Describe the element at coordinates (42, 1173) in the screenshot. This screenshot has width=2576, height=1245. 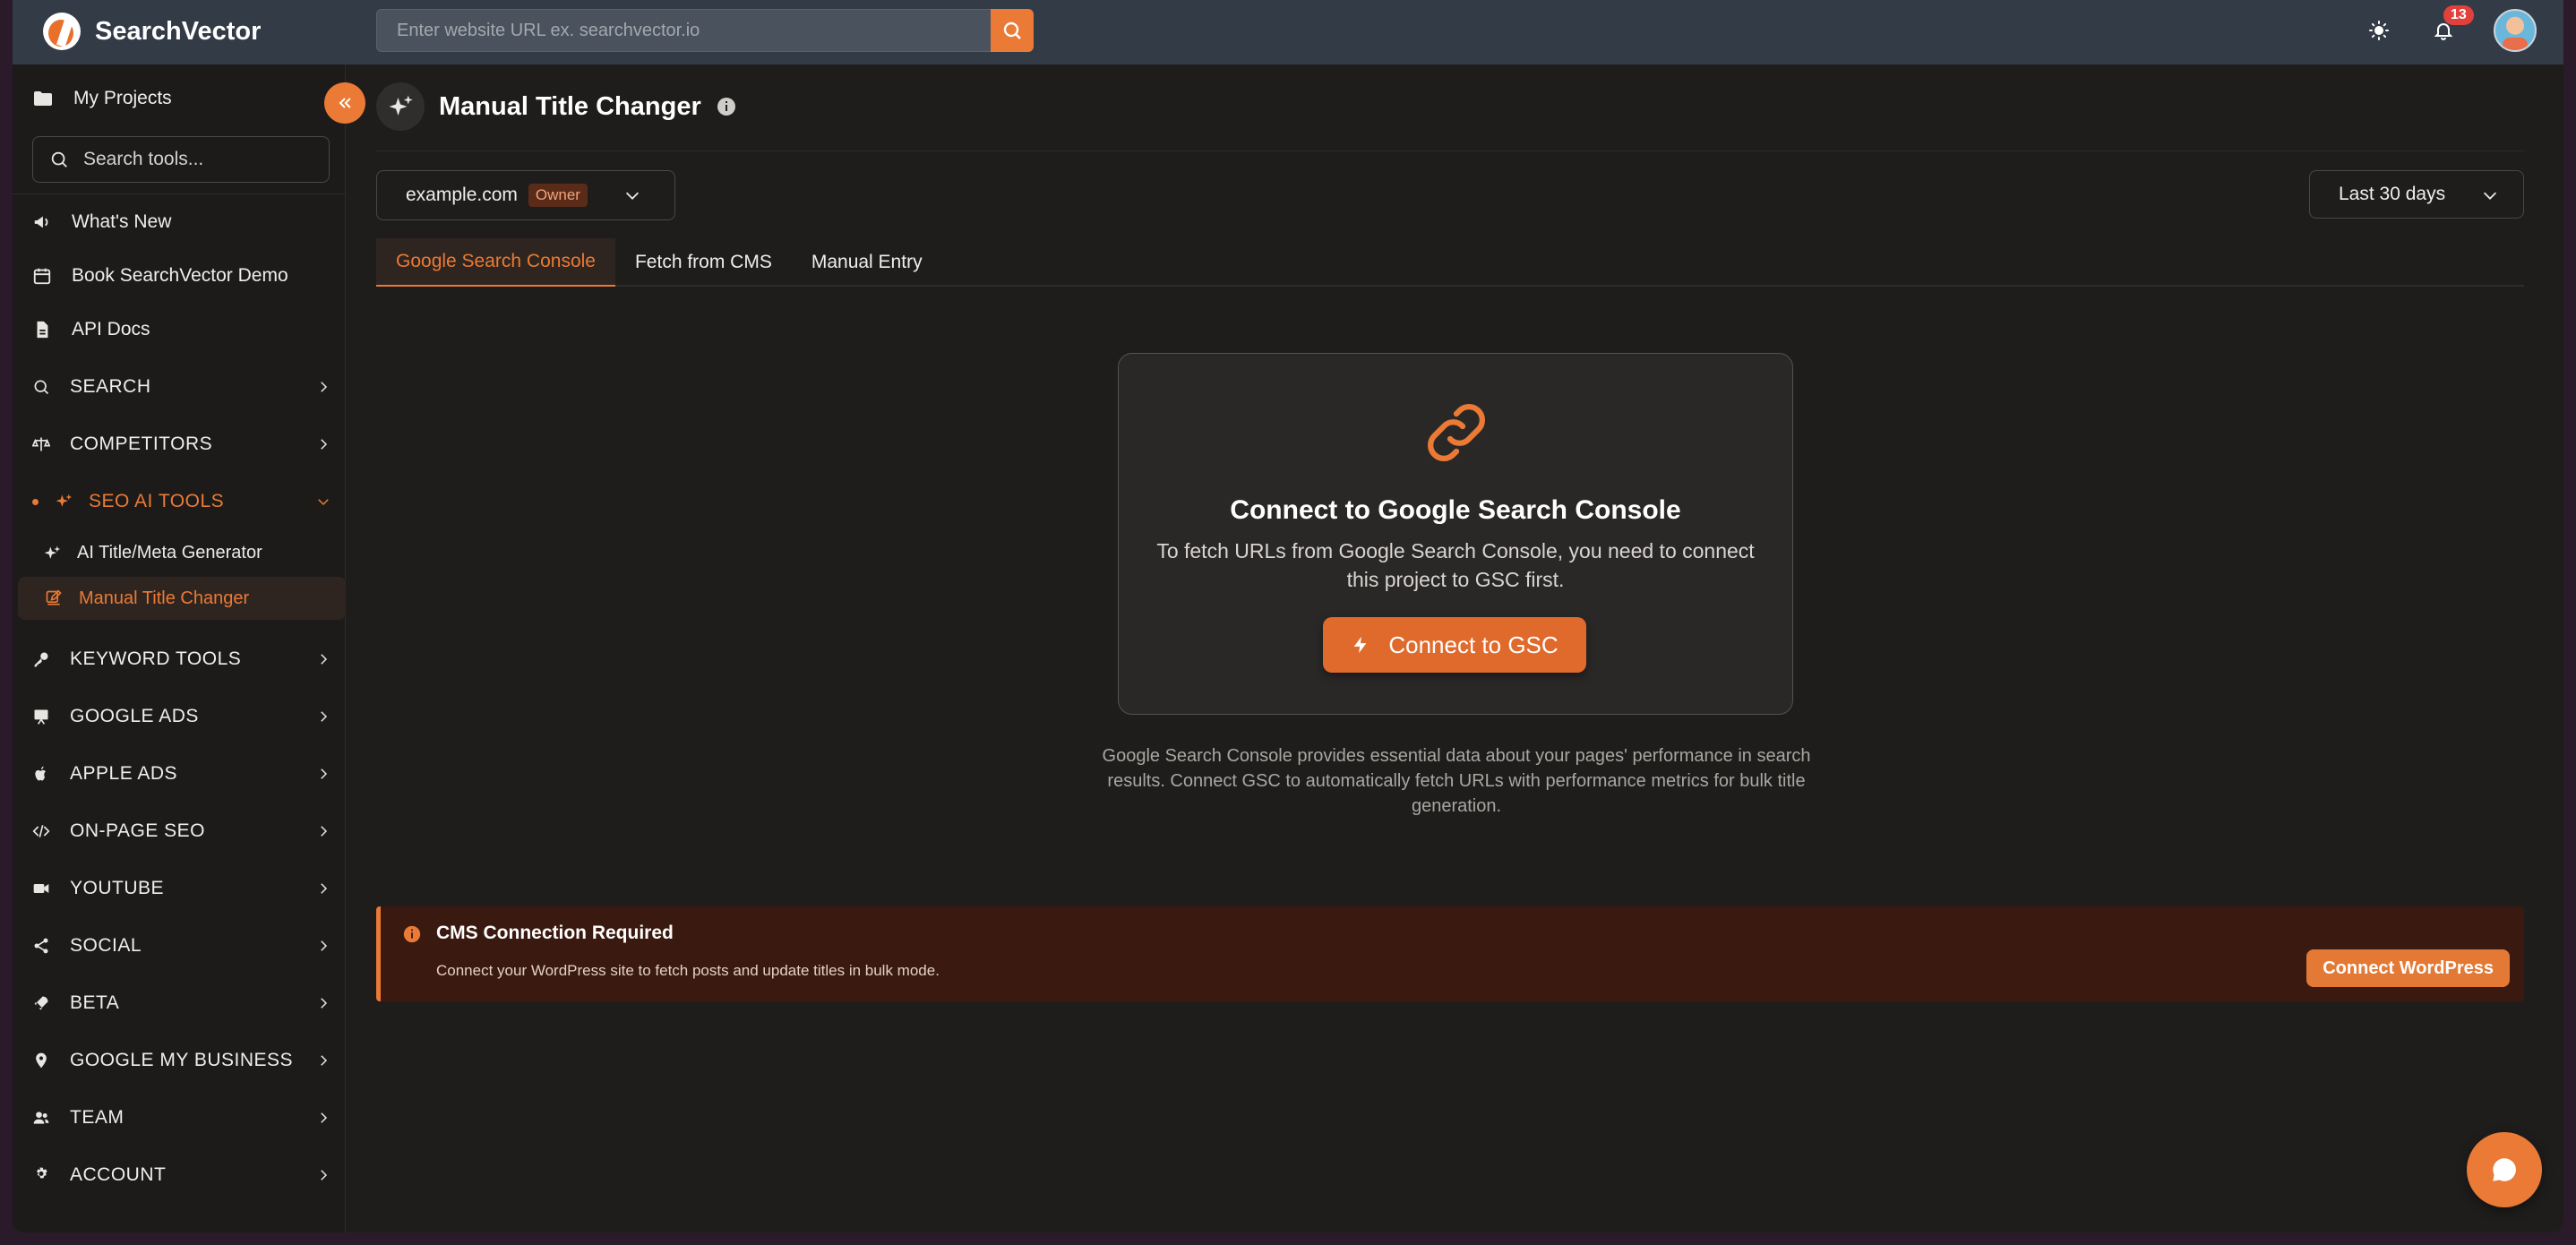
I see `gear-icon` at that location.